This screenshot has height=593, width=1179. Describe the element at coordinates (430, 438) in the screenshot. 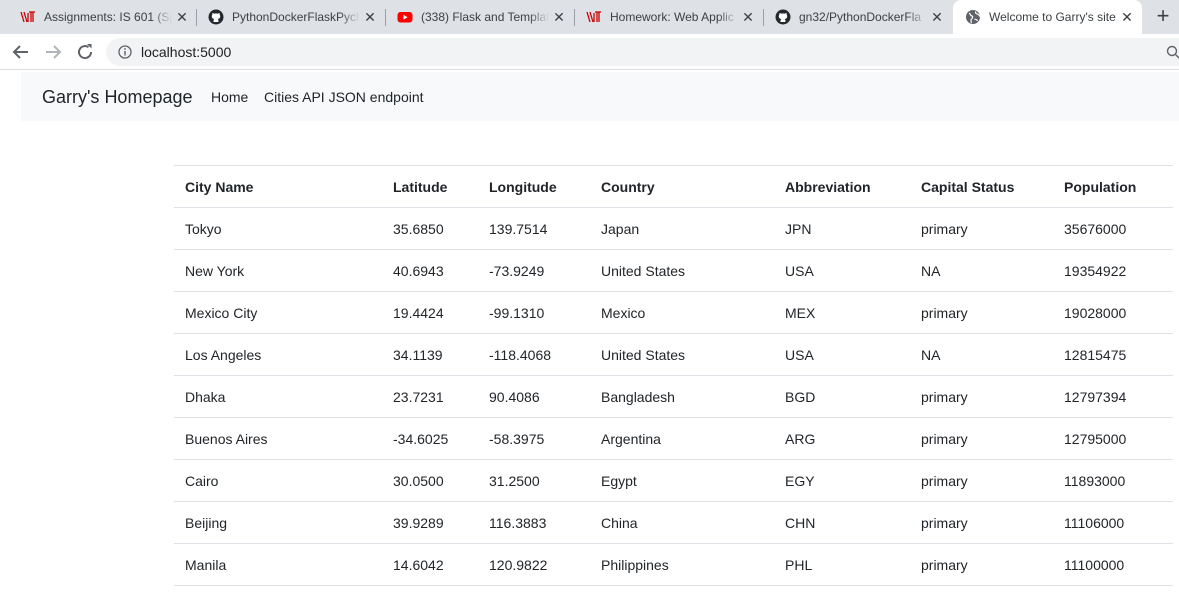

I see `table-cell: -34.6025` at that location.